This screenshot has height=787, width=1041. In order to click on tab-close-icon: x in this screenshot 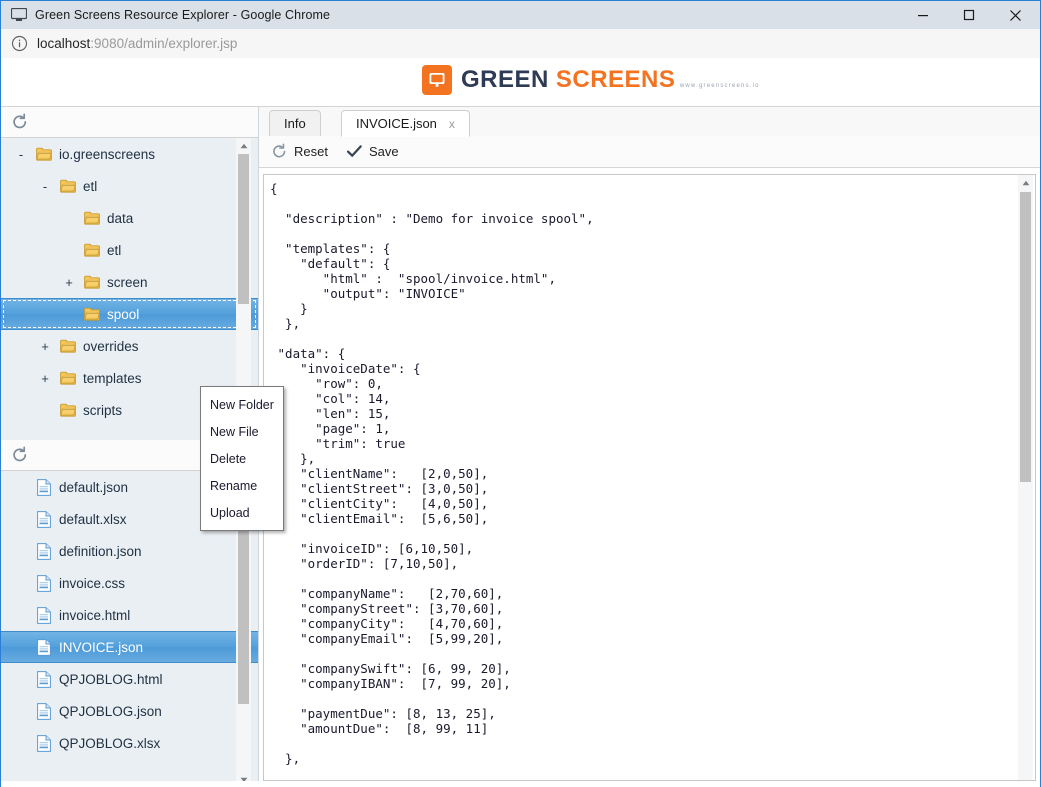, I will do `click(452, 124)`.